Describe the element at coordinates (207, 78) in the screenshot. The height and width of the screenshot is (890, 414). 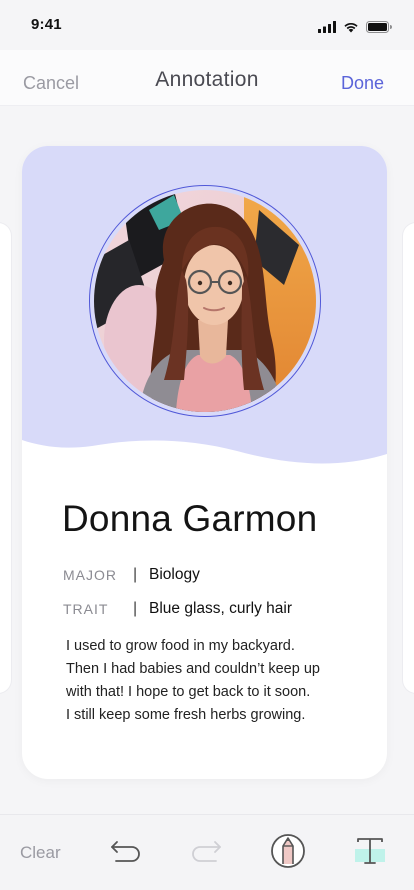
I see `navigation-bar: Cancel Annotation Done` at that location.